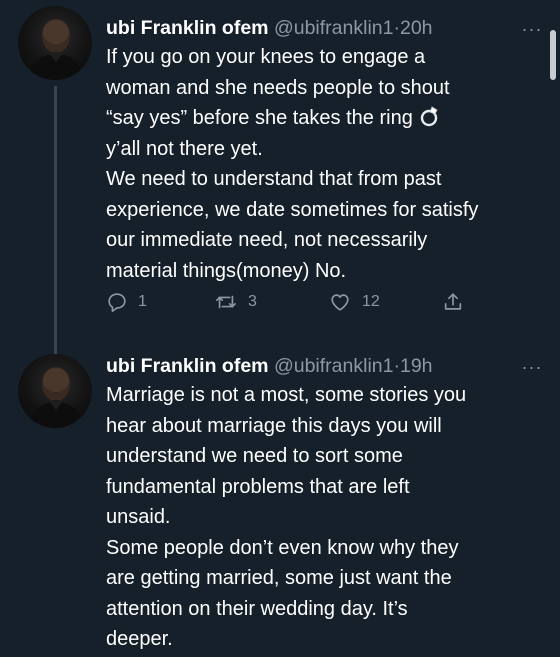 The height and width of the screenshot is (657, 560). Describe the element at coordinates (257, 608) in the screenshot. I see `tweet-line: attention on their wedding day. It’s` at that location.